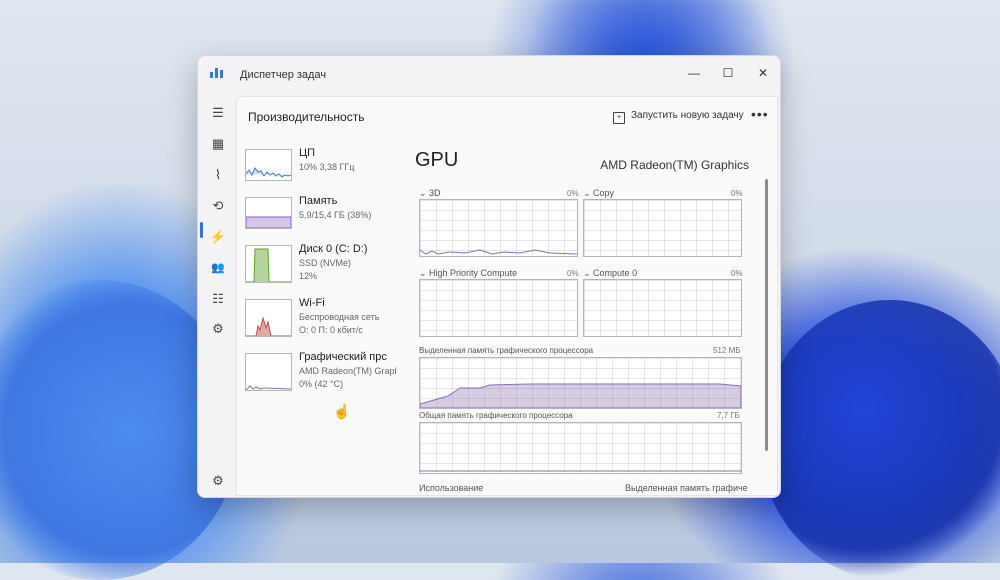  Describe the element at coordinates (218, 481) in the screenshot. I see `settings-icon: ⚙` at that location.